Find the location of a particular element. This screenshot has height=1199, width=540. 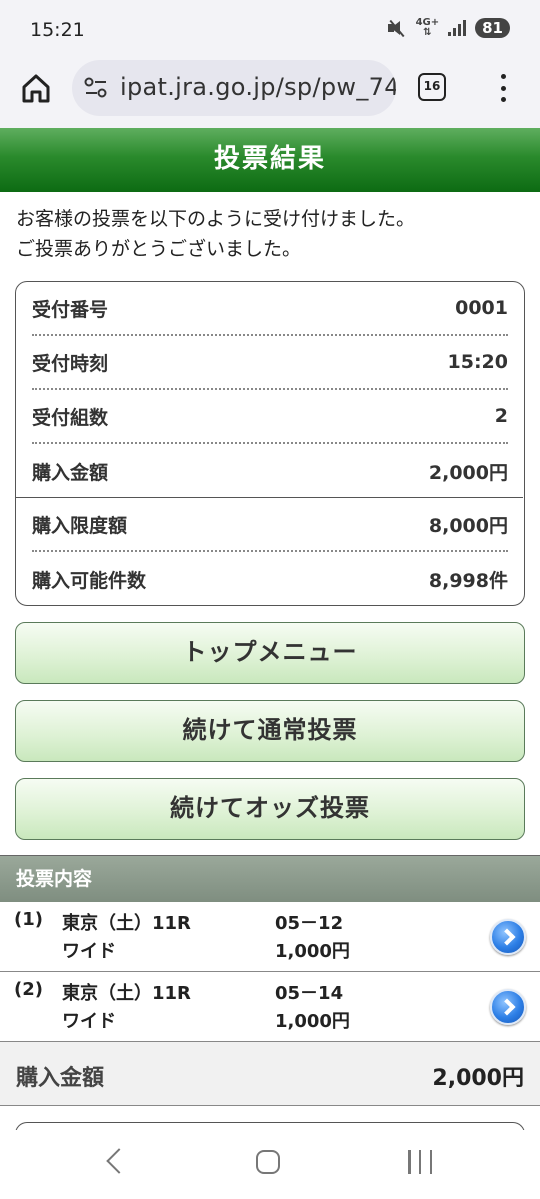

network-label: 4G+ is located at coordinates (427, 22).